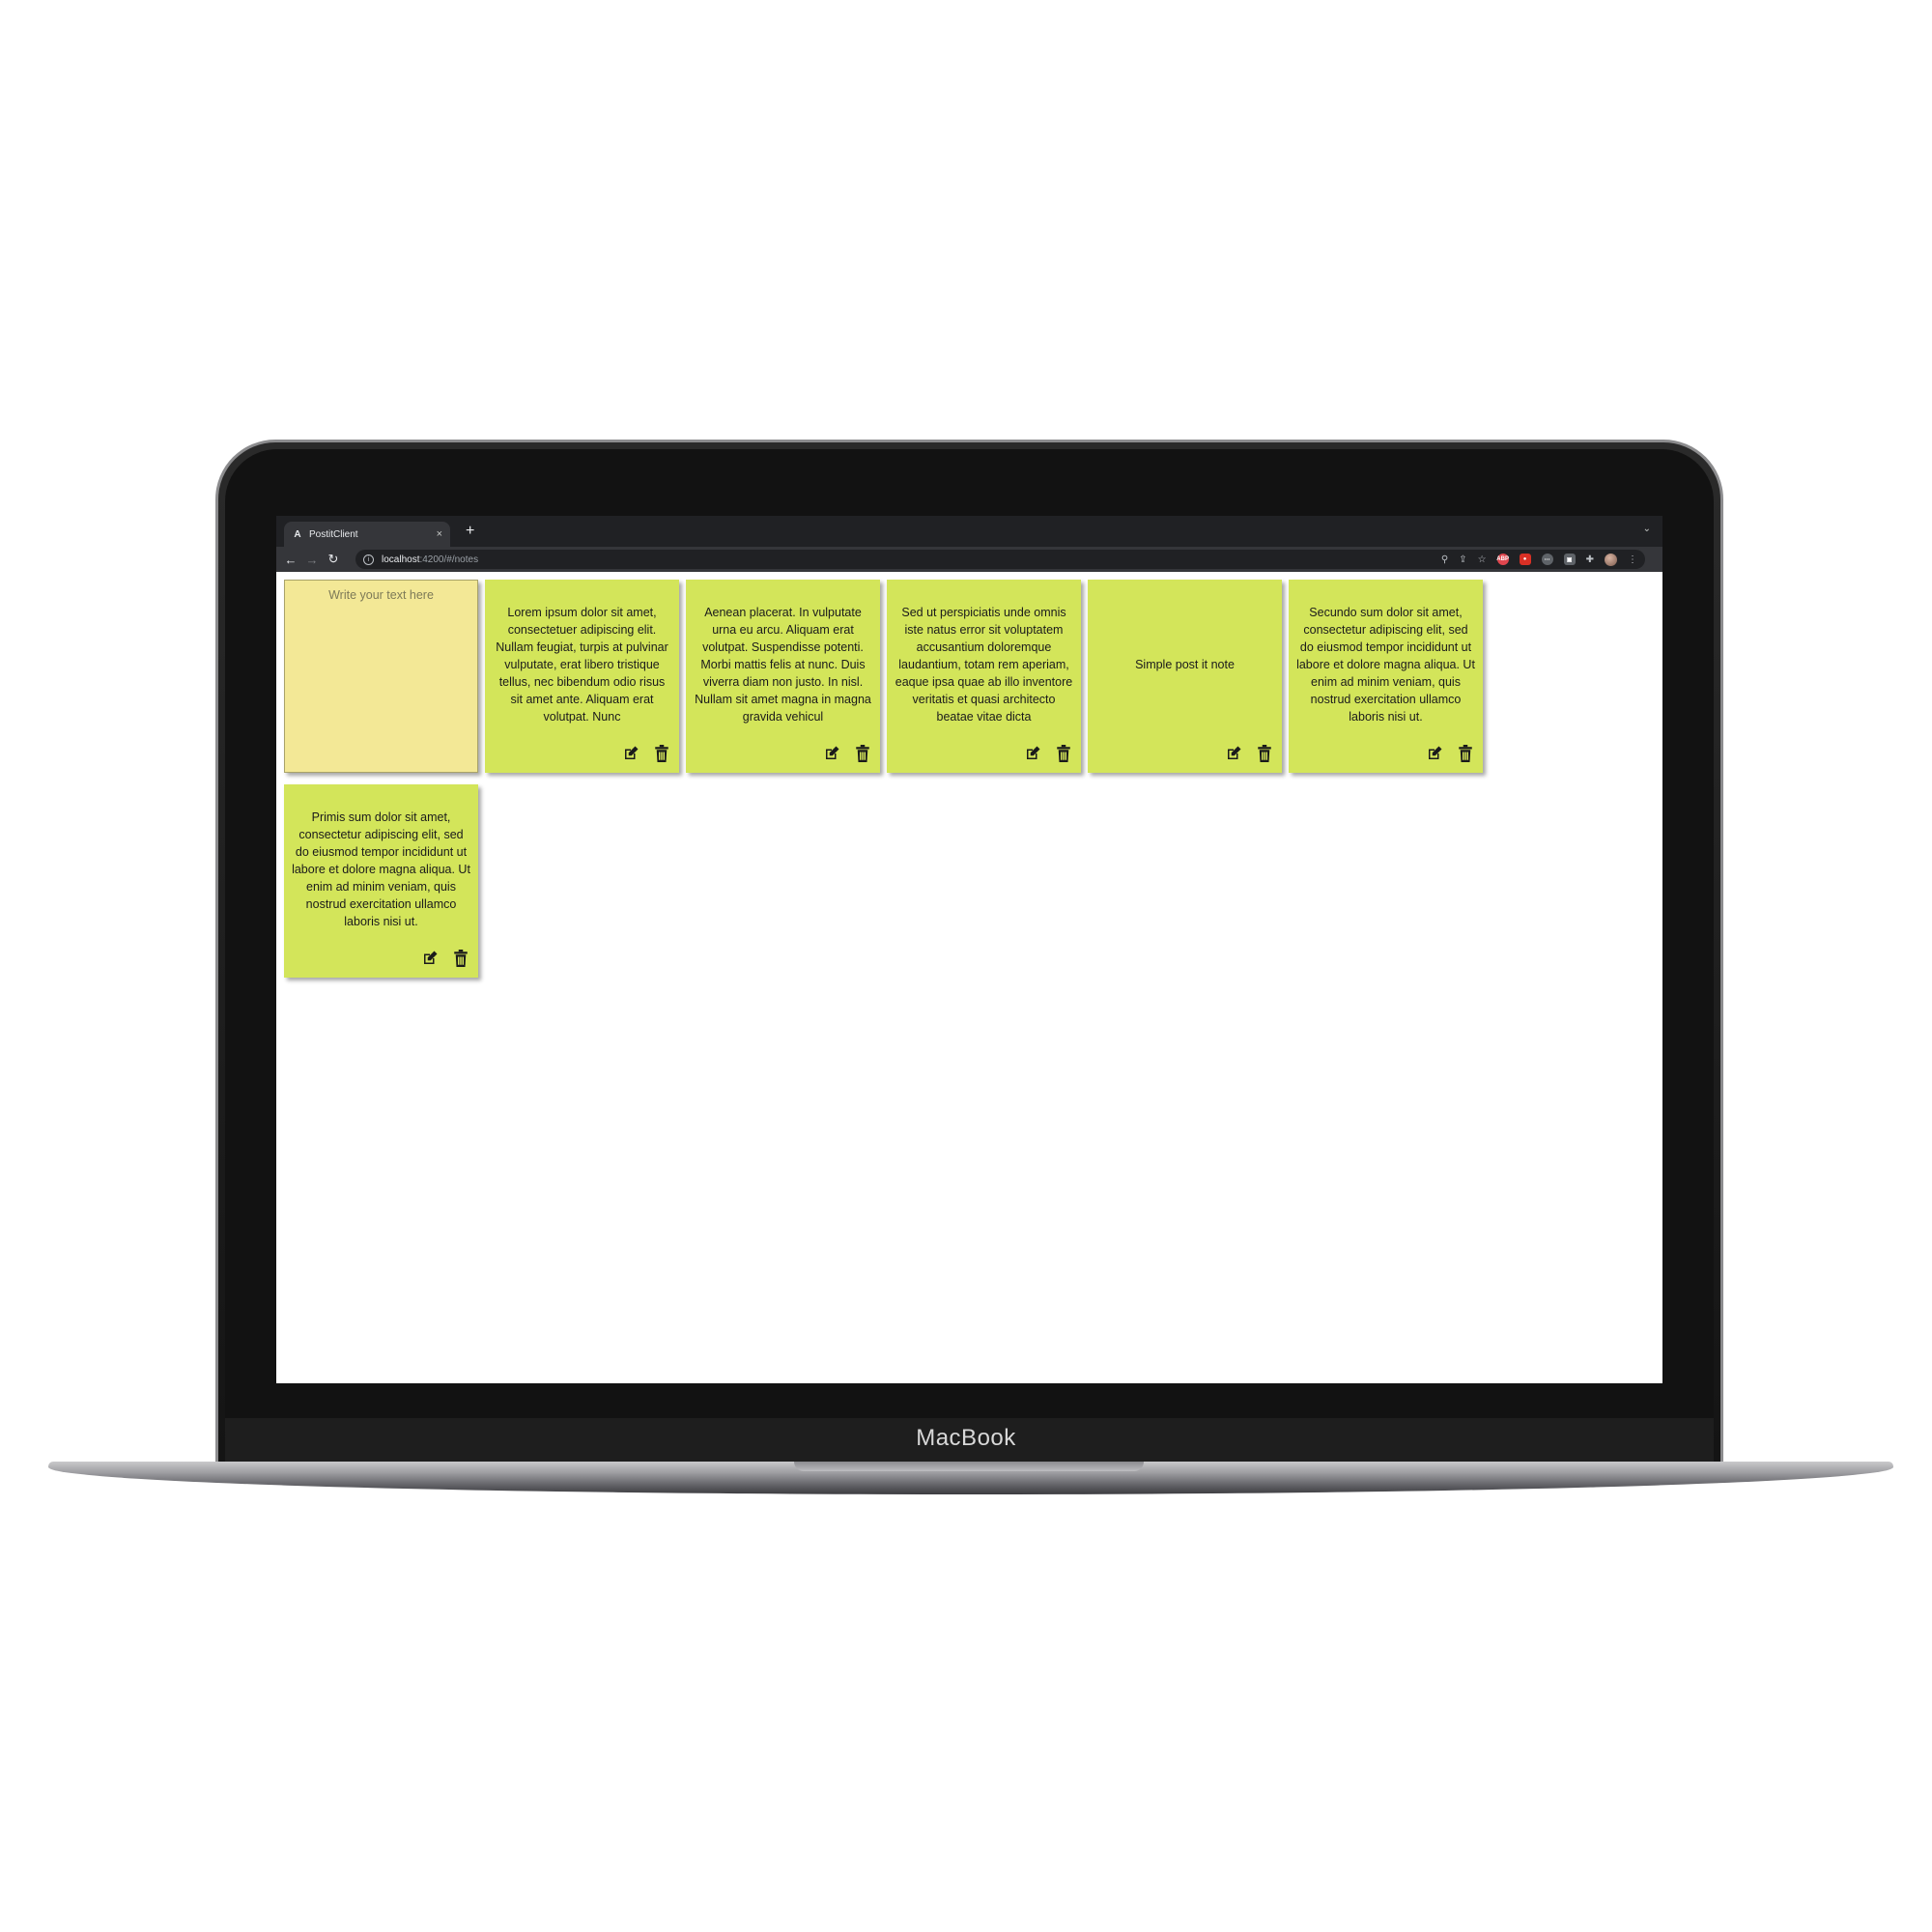  What do you see at coordinates (1590, 559) in the screenshot?
I see `extensions-puzzle-icon: ✚` at bounding box center [1590, 559].